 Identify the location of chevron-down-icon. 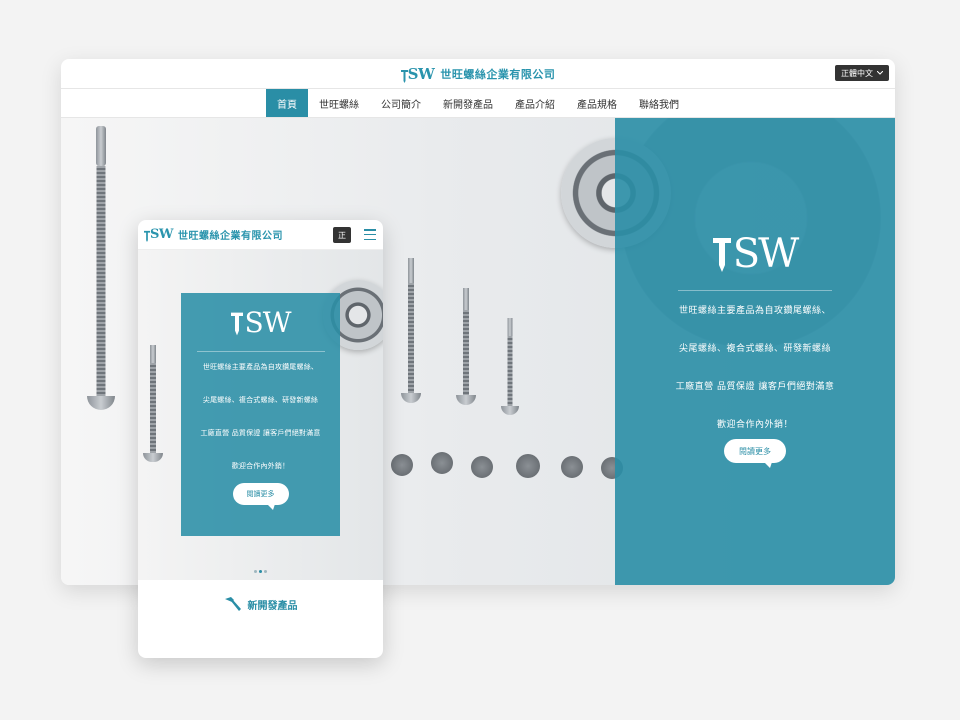
(880, 73).